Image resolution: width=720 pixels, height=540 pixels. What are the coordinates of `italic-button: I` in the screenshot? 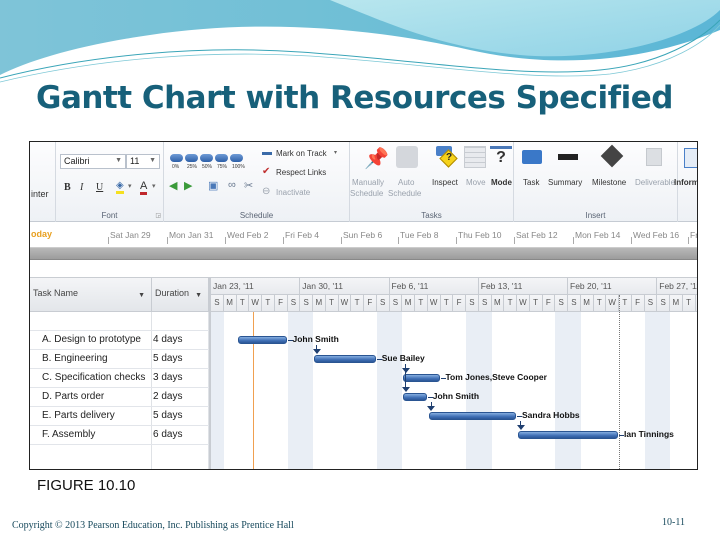 It's located at (81, 187).